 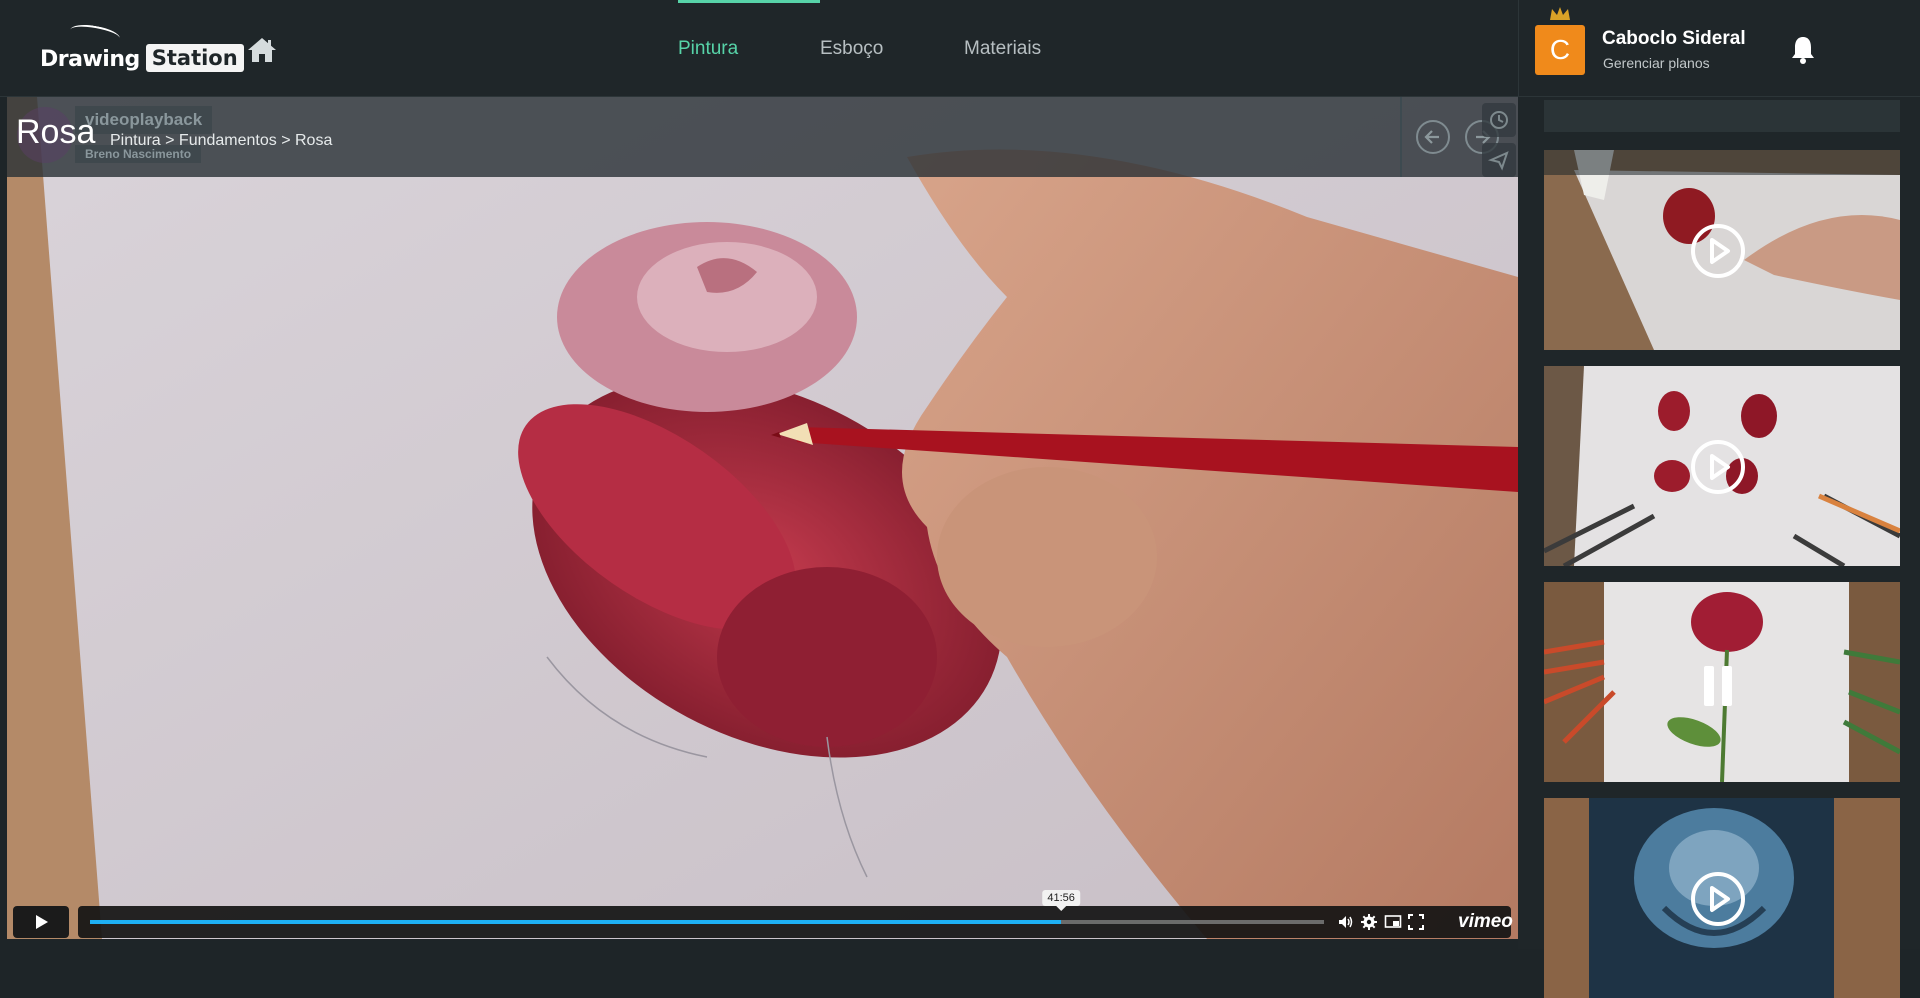 I want to click on playlist-header-strip, so click(x=1722, y=116).